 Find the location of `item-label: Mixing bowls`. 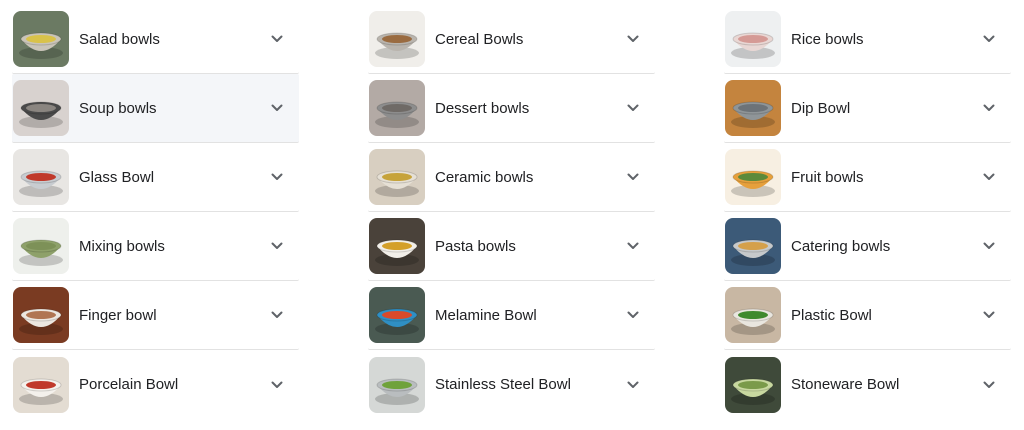

item-label: Mixing bowls is located at coordinates (122, 246).